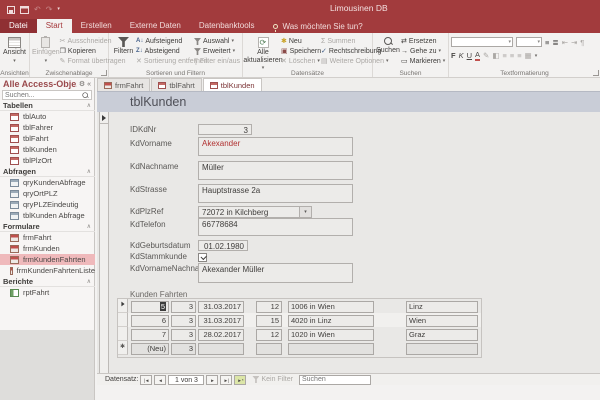 The height and width of the screenshot is (400, 600). What do you see at coordinates (574, 42) in the screenshot?
I see `increase-indent-icon: ⇥` at bounding box center [574, 42].